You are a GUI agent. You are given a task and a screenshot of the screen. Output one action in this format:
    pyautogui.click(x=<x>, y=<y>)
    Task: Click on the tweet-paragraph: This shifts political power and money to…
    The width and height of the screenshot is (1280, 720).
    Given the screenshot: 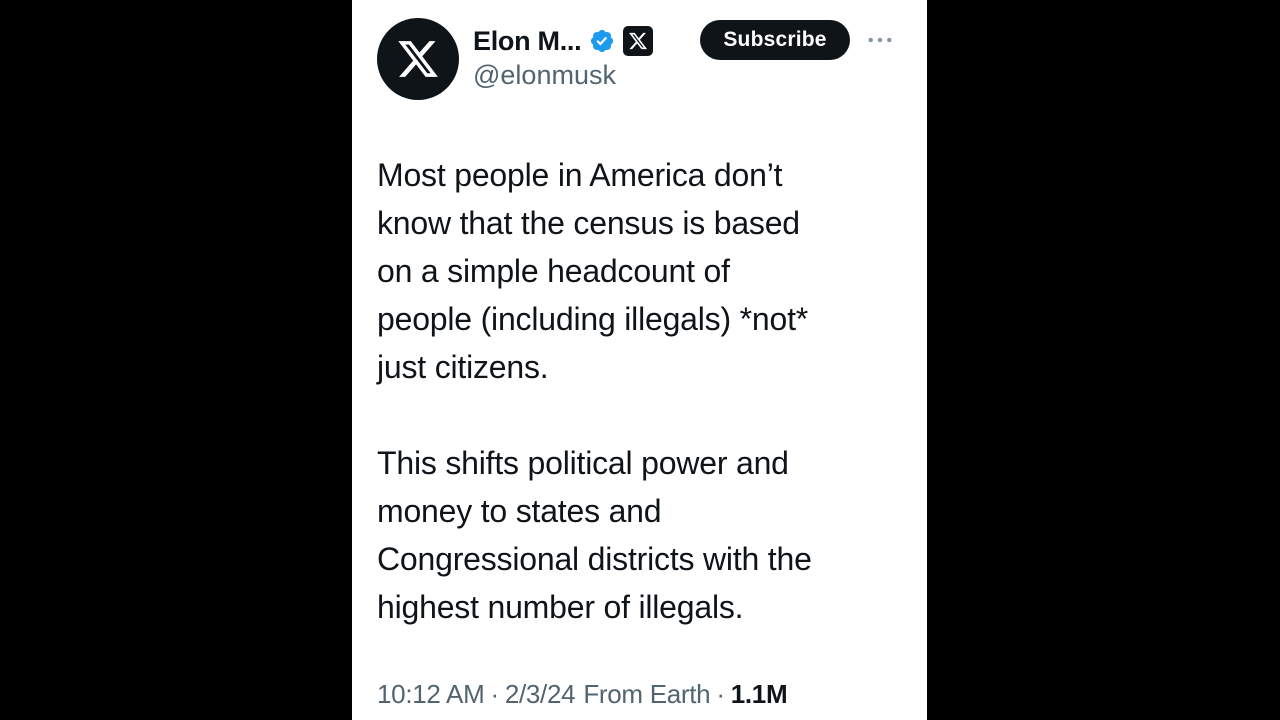 What is the action you would take?
    pyautogui.click(x=594, y=535)
    